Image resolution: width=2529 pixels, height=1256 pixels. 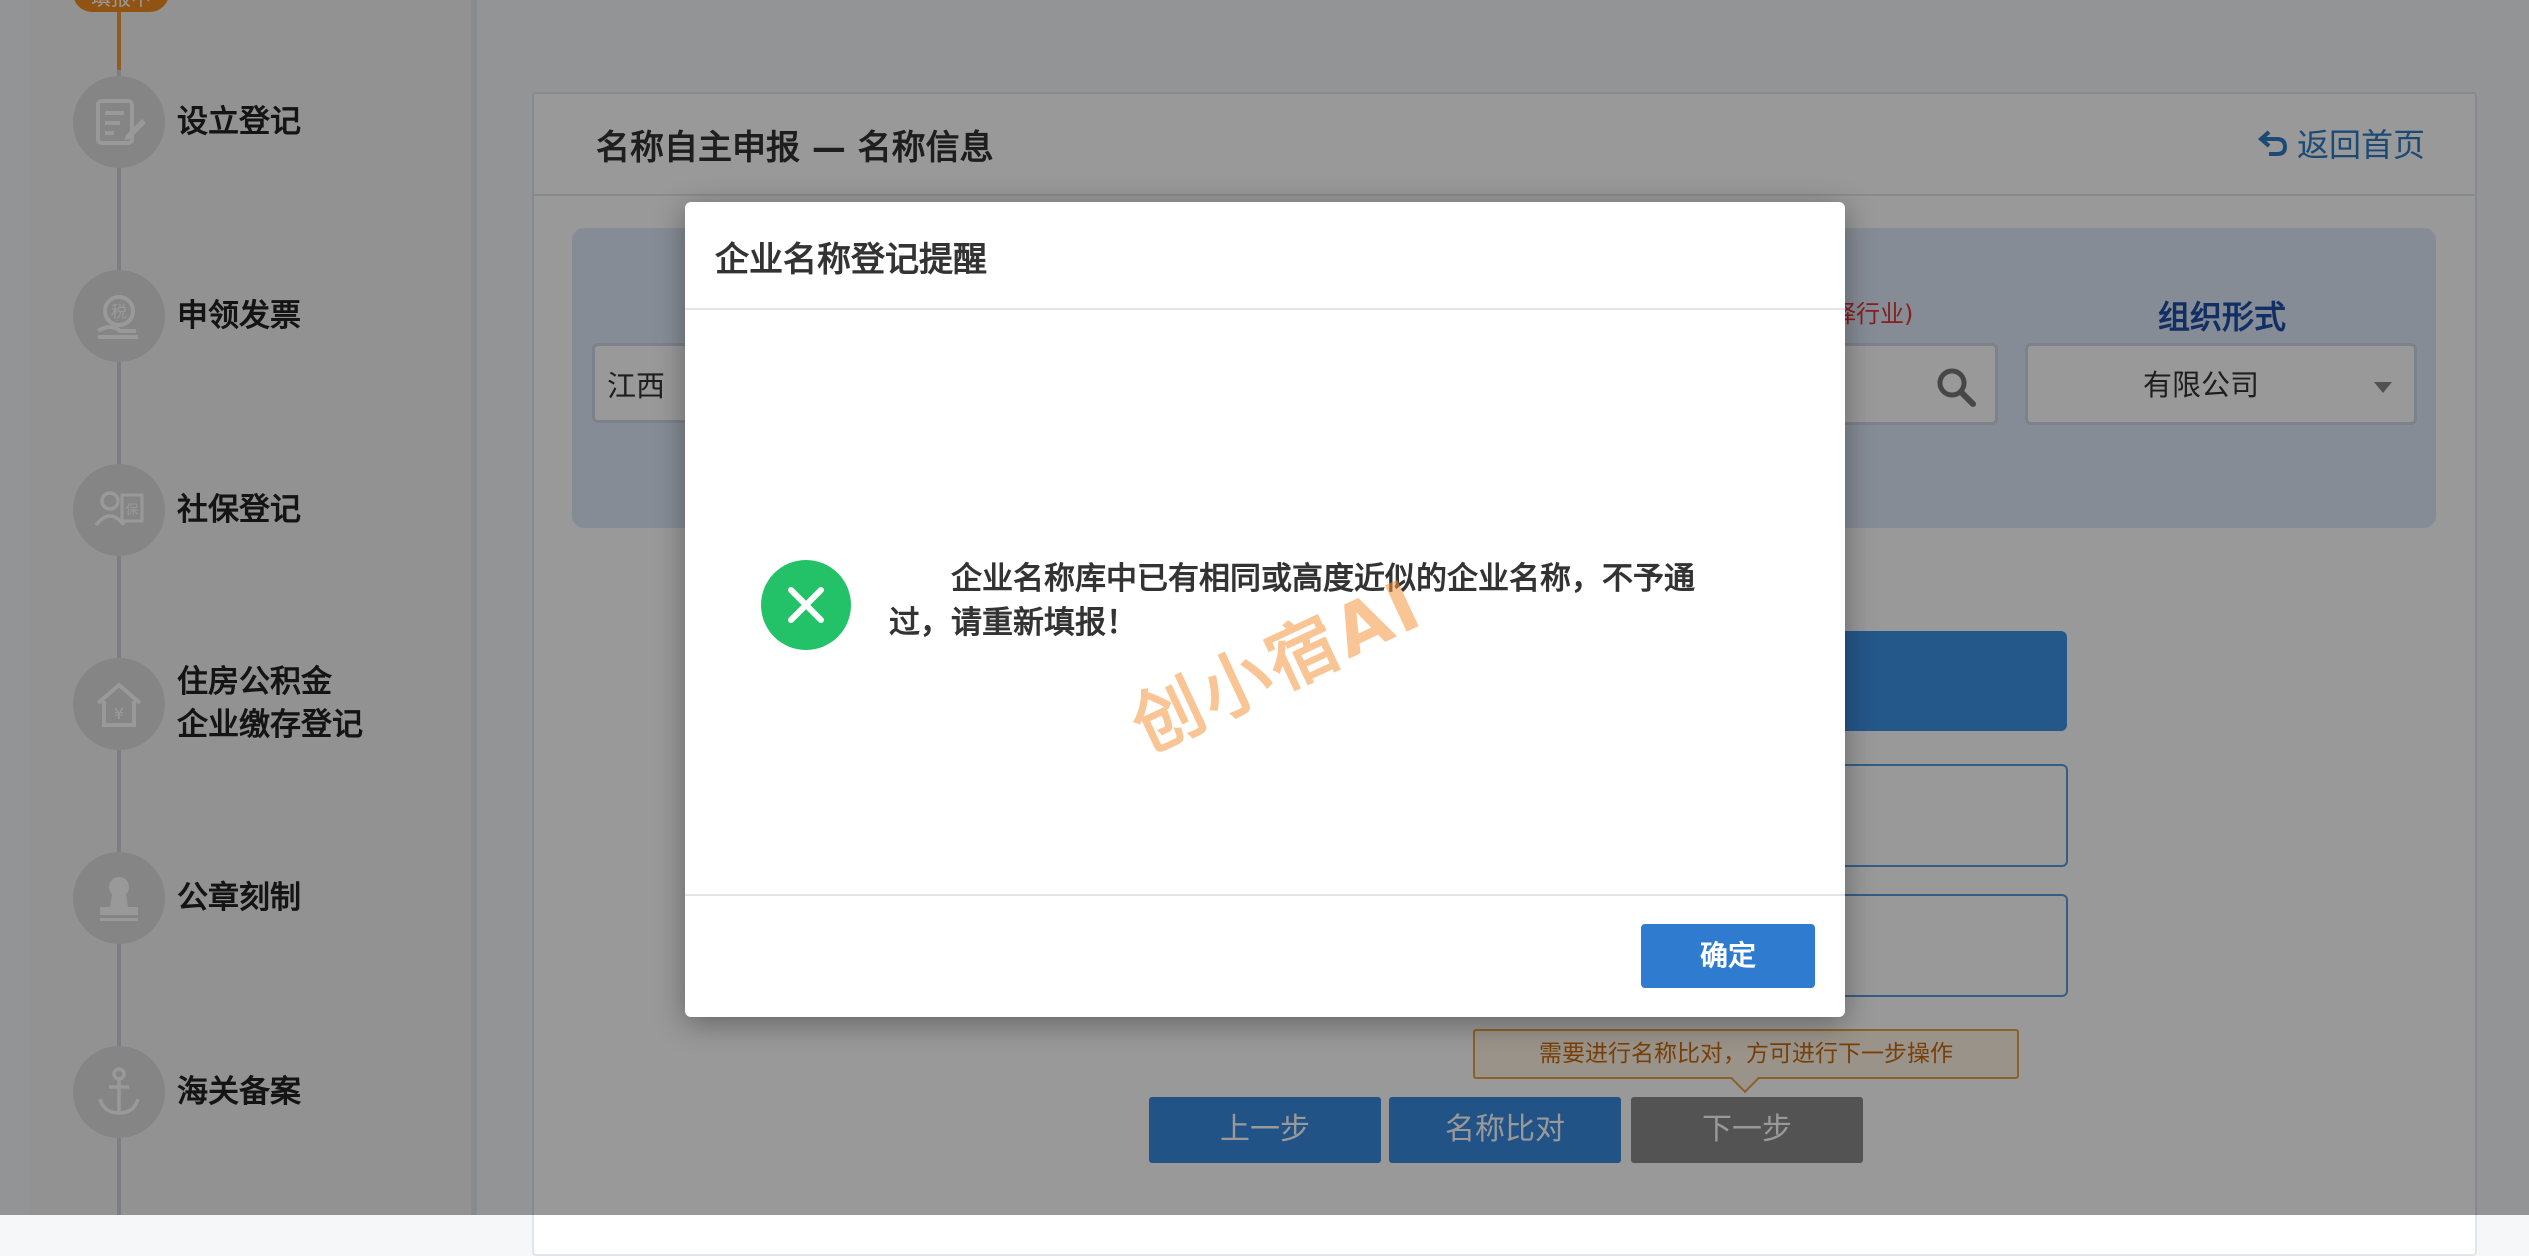 What do you see at coordinates (1728, 956) in the screenshot?
I see `confirm-button: 确定` at bounding box center [1728, 956].